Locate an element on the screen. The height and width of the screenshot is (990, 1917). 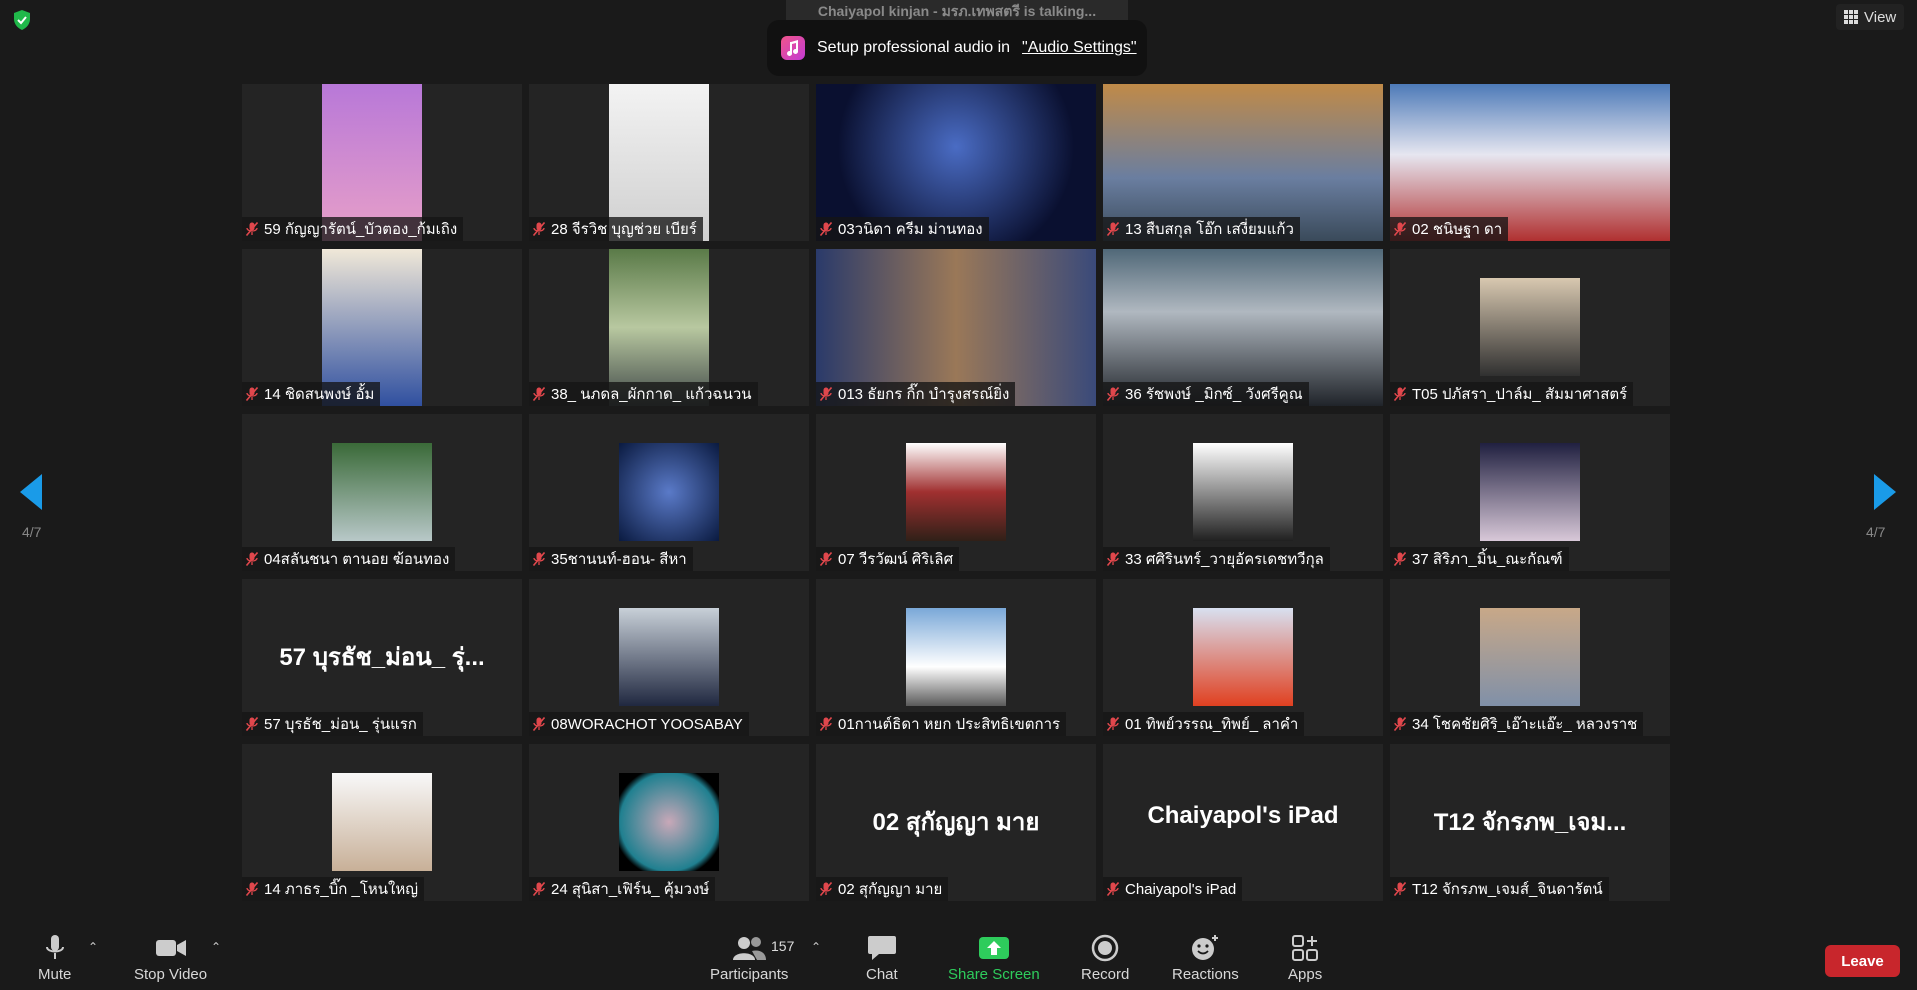
participant-tile: 04สลันชนา ตานอย ฆ้อนทอง is located at coordinates (382, 492).